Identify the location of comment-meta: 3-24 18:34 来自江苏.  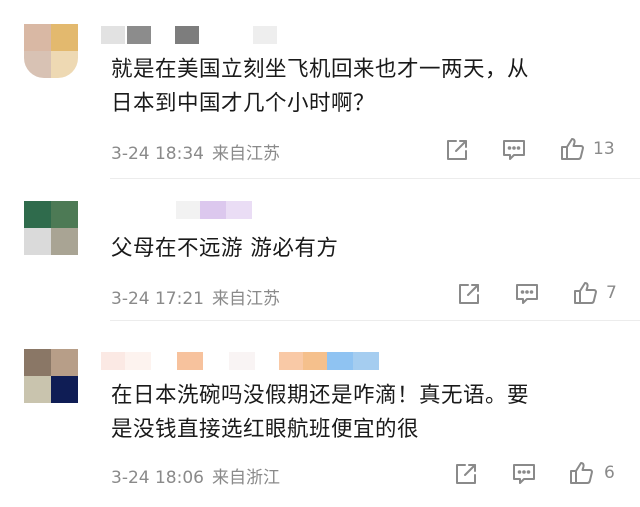
(195, 151).